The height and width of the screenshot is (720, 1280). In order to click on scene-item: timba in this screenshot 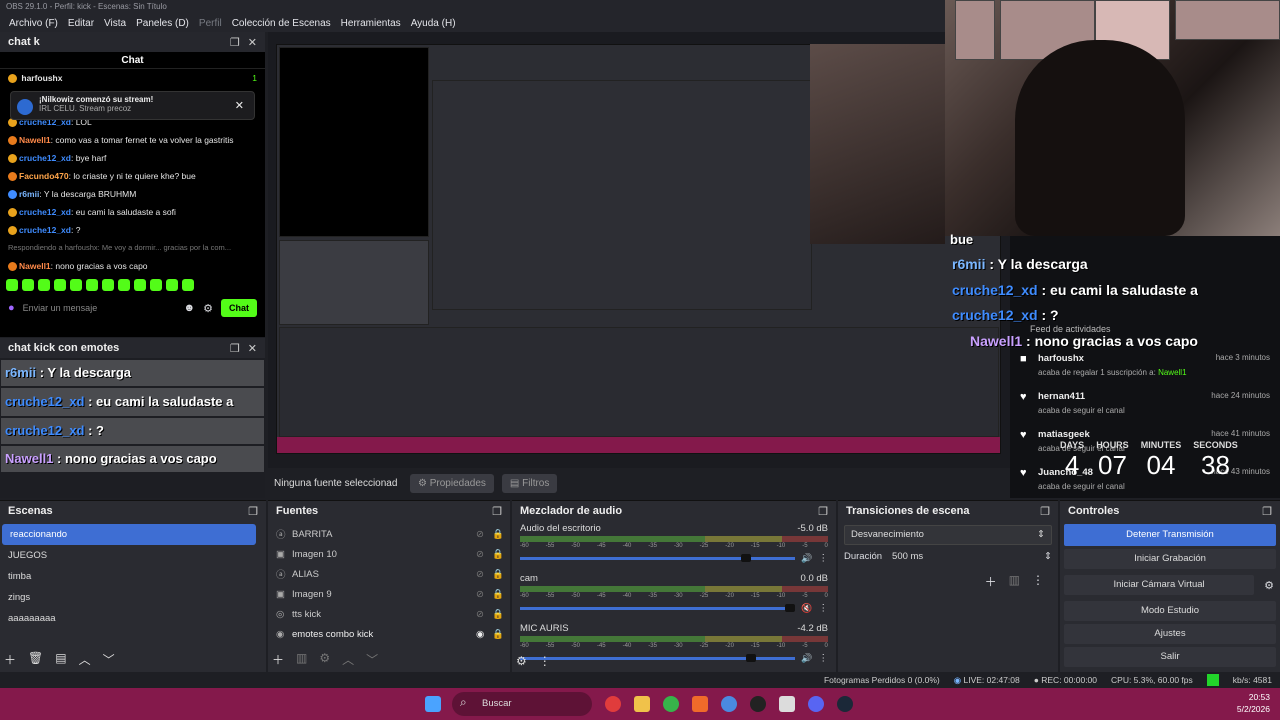, I will do `click(133, 576)`.